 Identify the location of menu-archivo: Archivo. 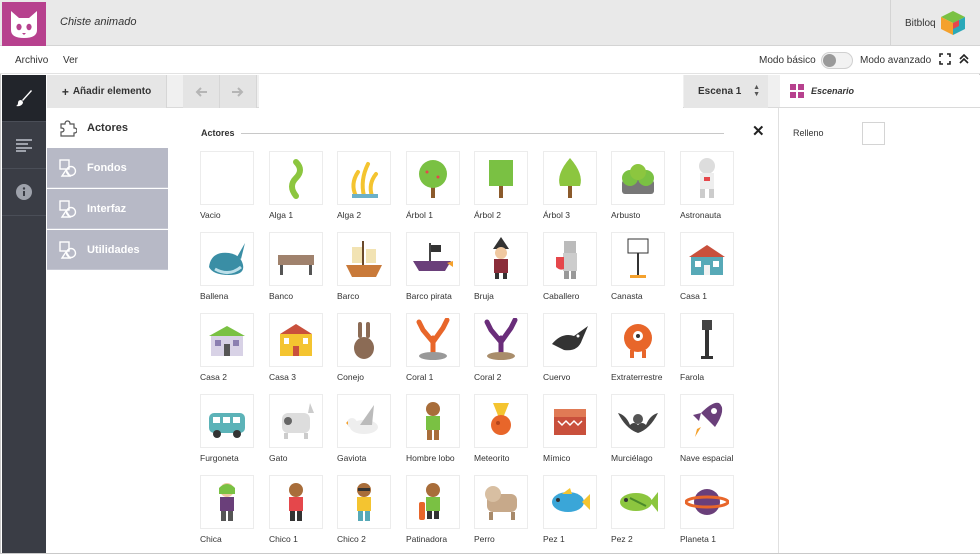
(31, 60).